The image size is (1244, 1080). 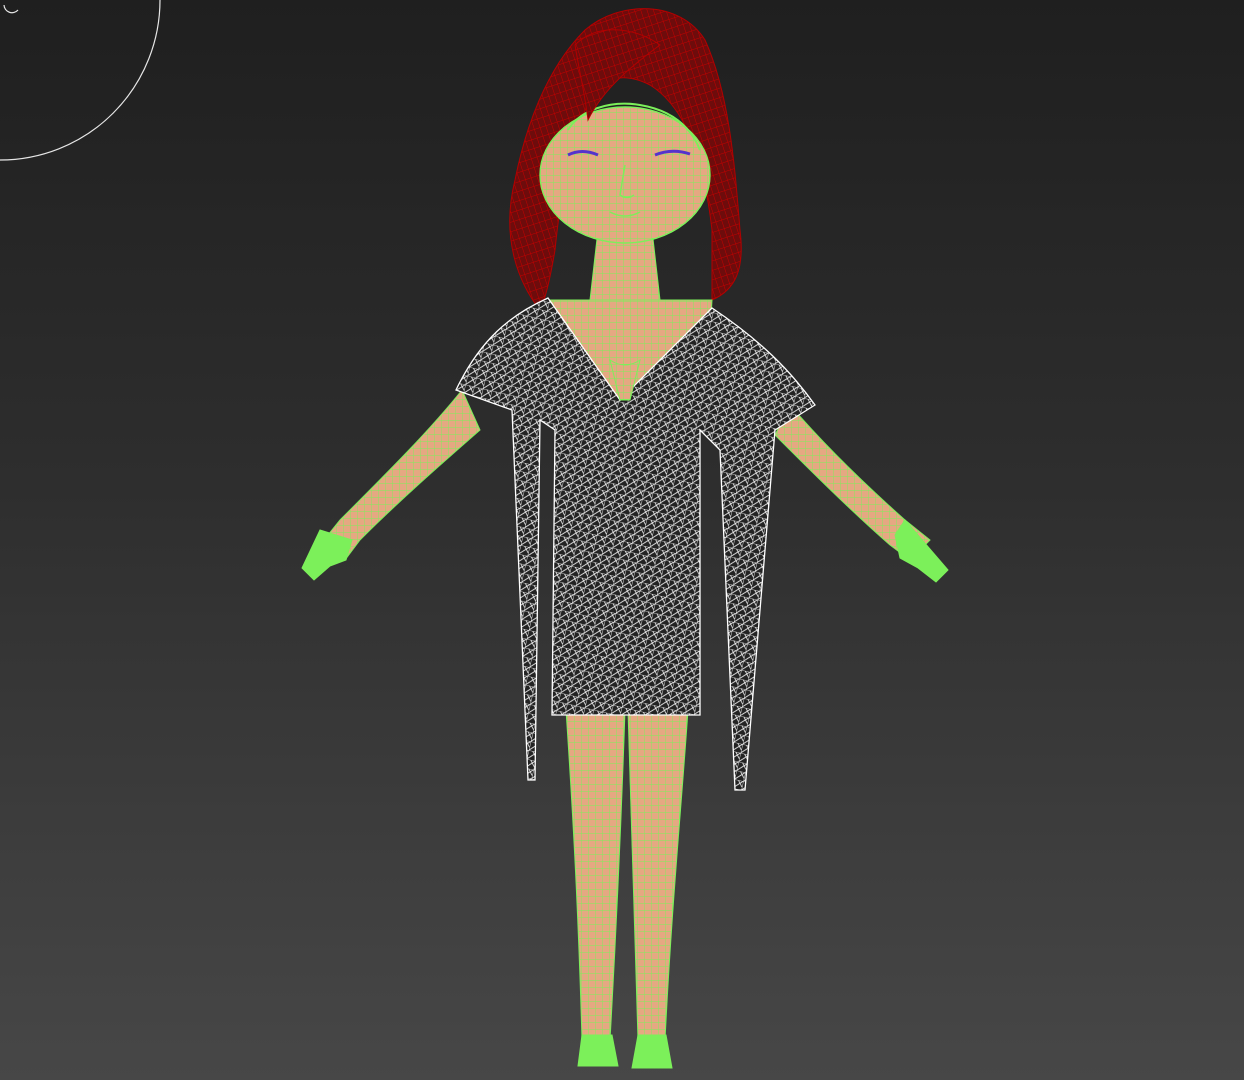 What do you see at coordinates (658, 875) in the screenshot?
I see `right-leg-mesh` at bounding box center [658, 875].